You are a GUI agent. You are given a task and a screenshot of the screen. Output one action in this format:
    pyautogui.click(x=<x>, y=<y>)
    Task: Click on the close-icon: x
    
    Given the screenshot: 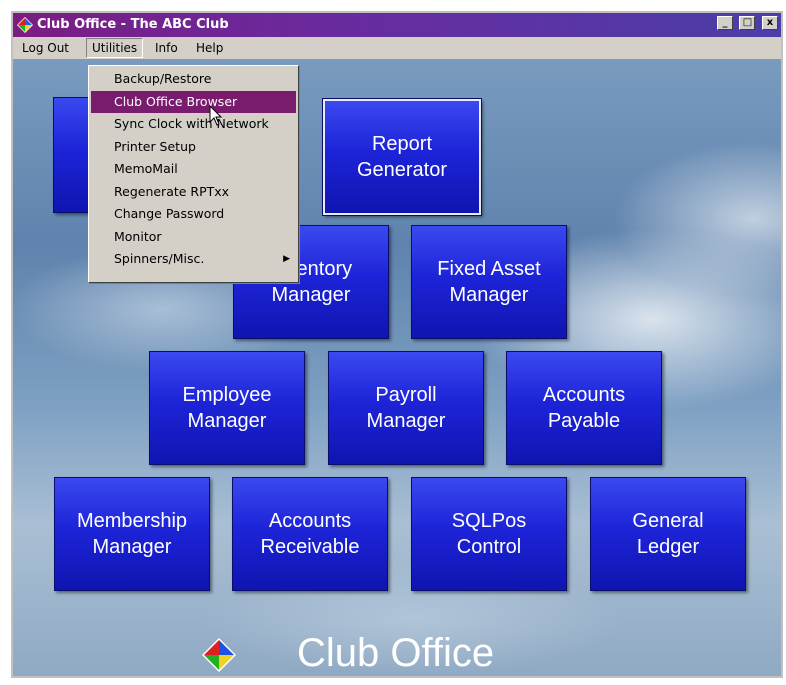 What is the action you would take?
    pyautogui.click(x=770, y=22)
    